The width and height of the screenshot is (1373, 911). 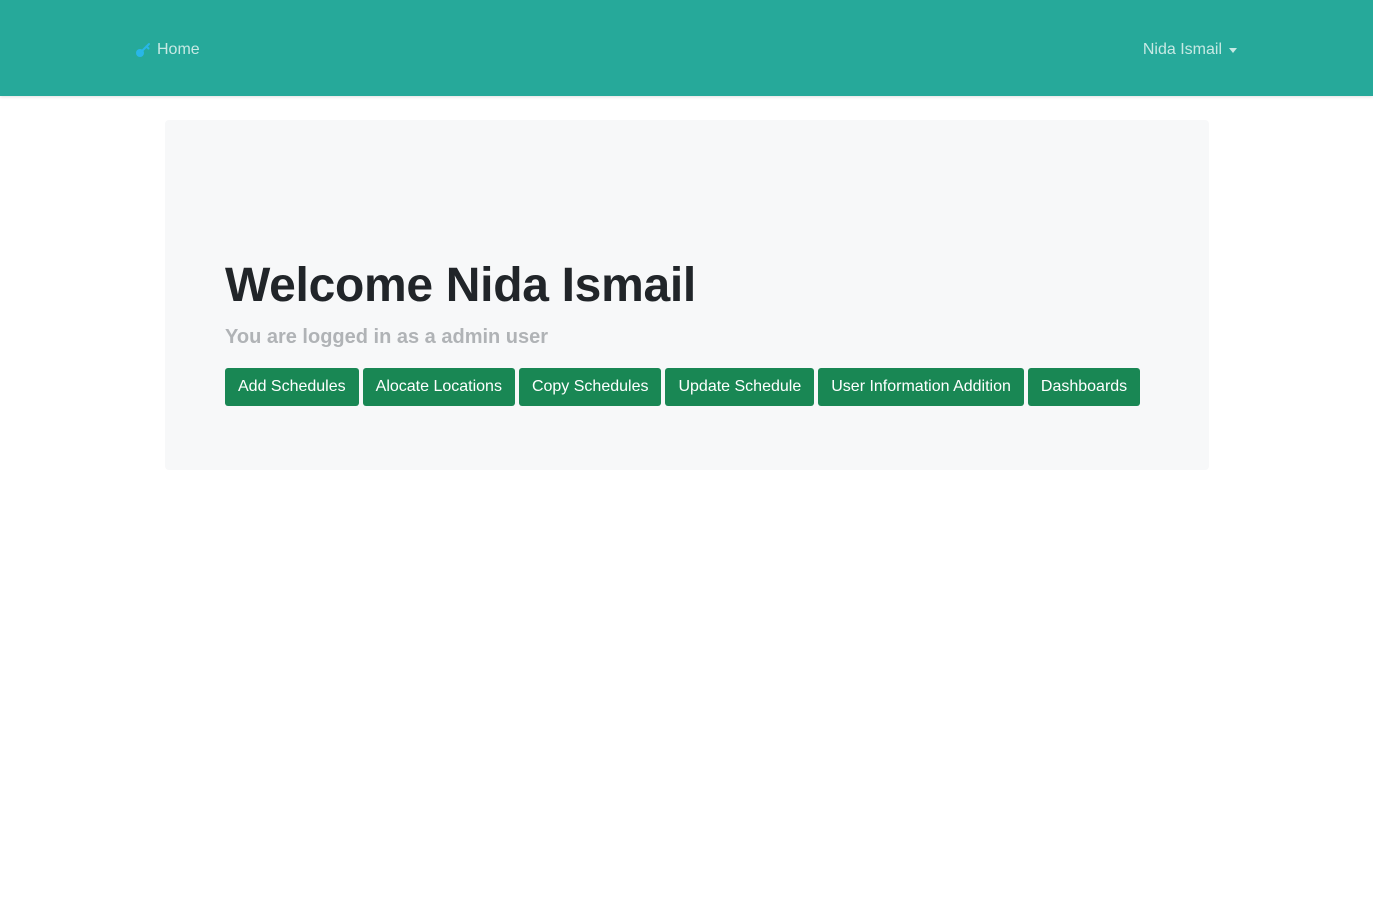 What do you see at coordinates (143, 50) in the screenshot?
I see `key-icon` at bounding box center [143, 50].